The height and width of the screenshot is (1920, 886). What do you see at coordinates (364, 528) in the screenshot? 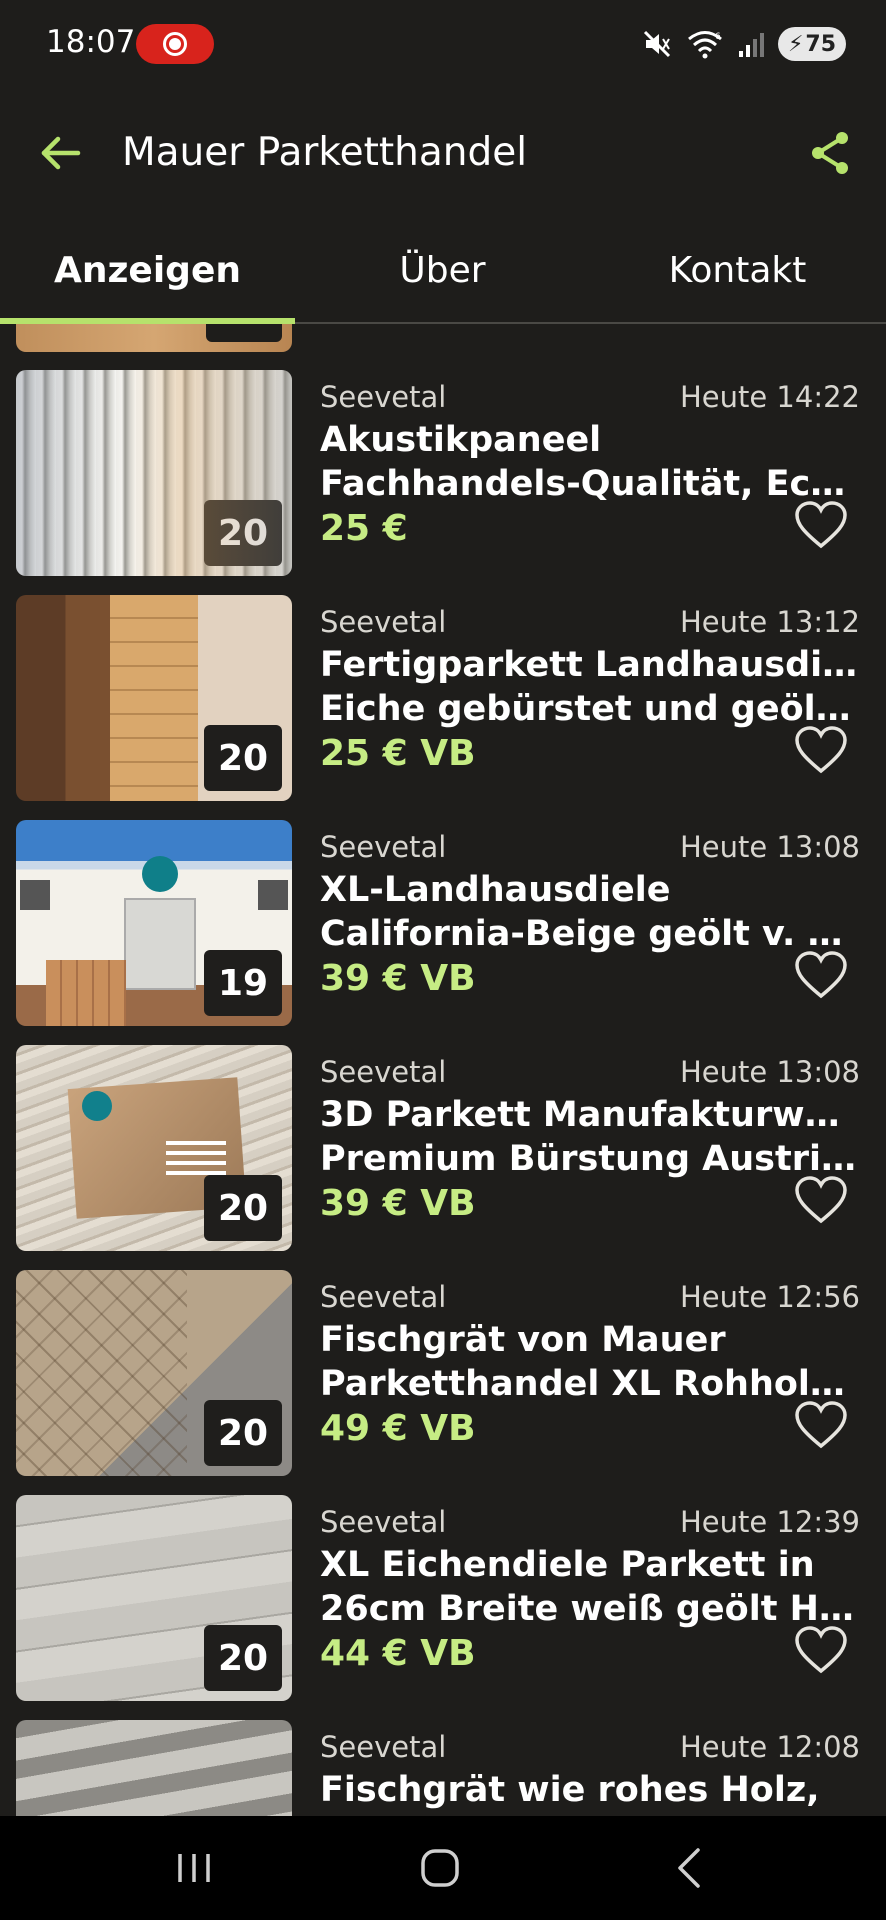
I see `listing-price: 25 €` at bounding box center [364, 528].